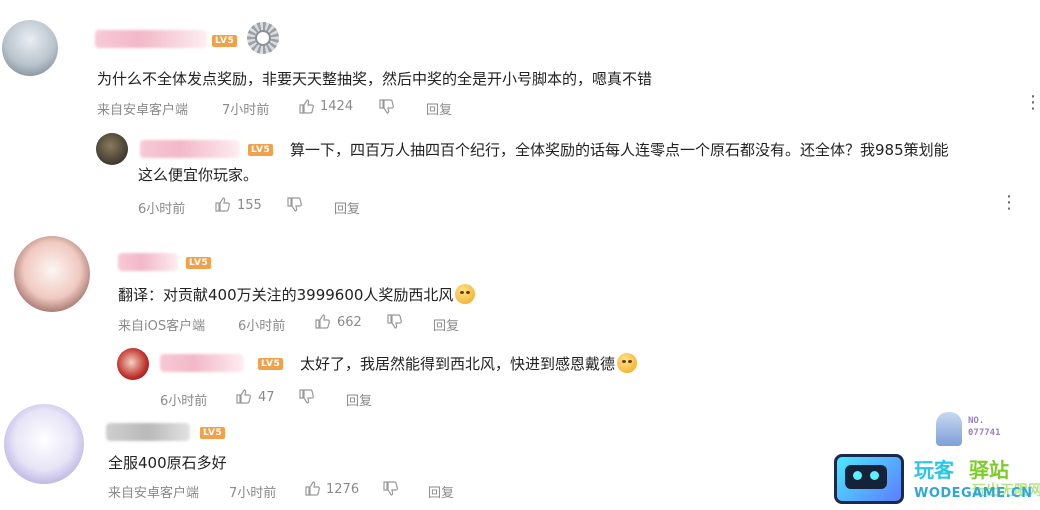 The image size is (1040, 510). Describe the element at coordinates (949, 429) in the screenshot. I see `fan-badge-avatar` at that location.